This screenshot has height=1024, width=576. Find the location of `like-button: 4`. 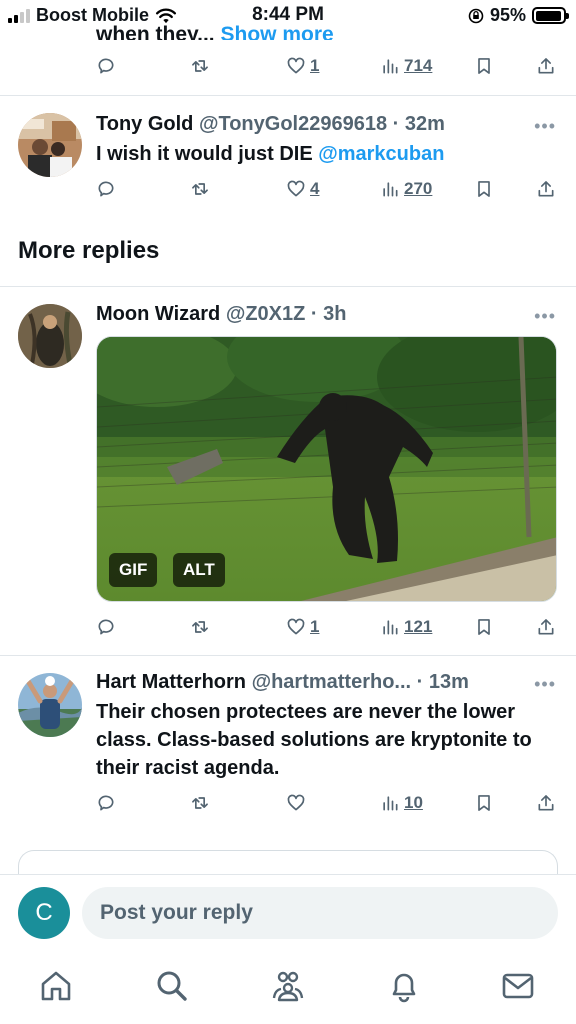

like-button: 4 is located at coordinates (302, 189).